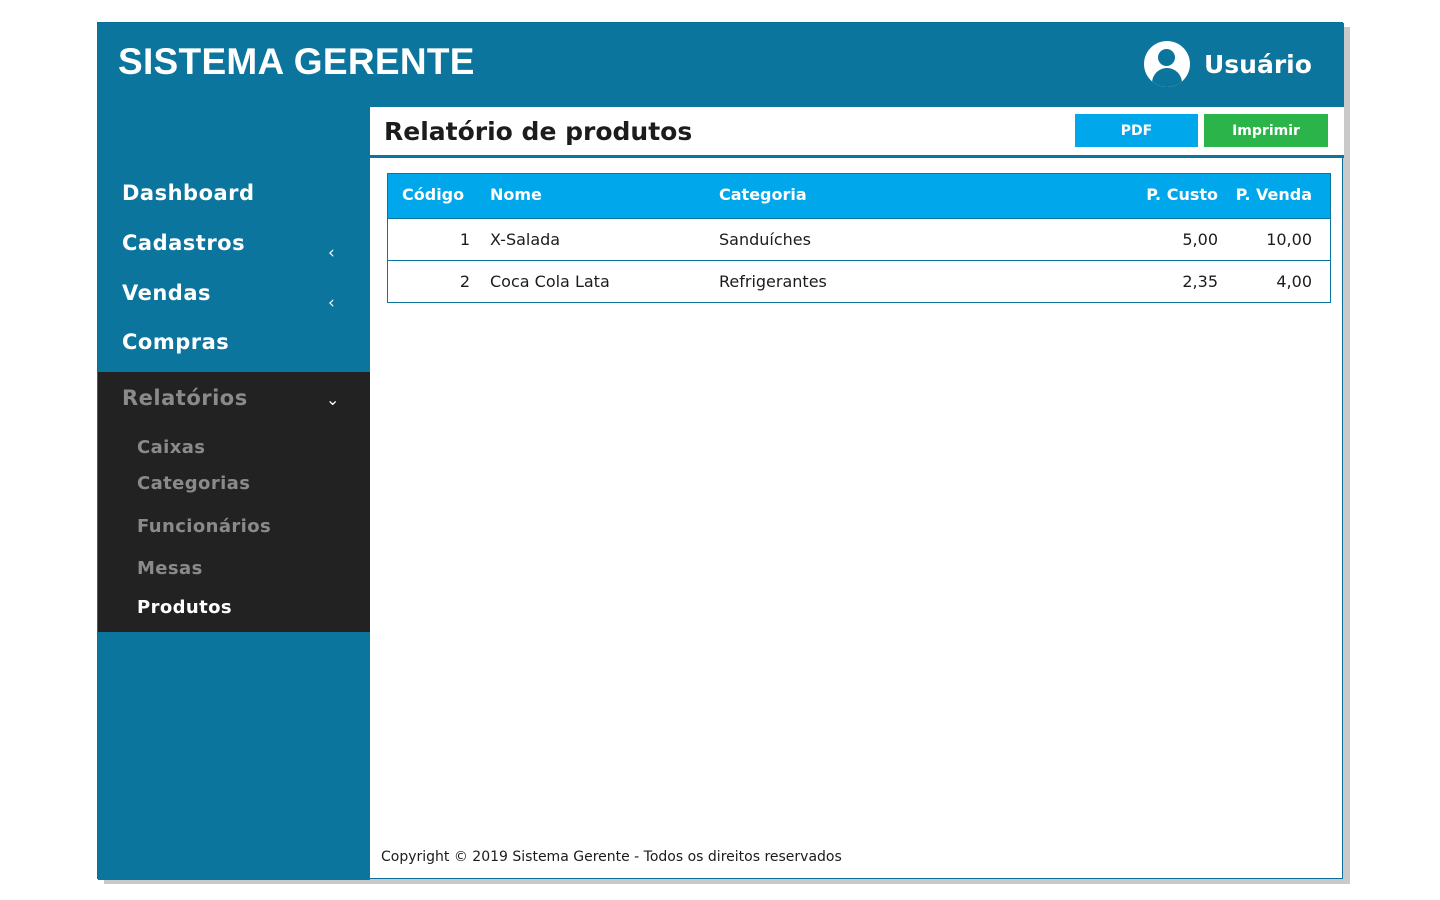 The width and height of the screenshot is (1440, 900). Describe the element at coordinates (1167, 64) in the screenshot. I see `user-avatar-icon` at that location.